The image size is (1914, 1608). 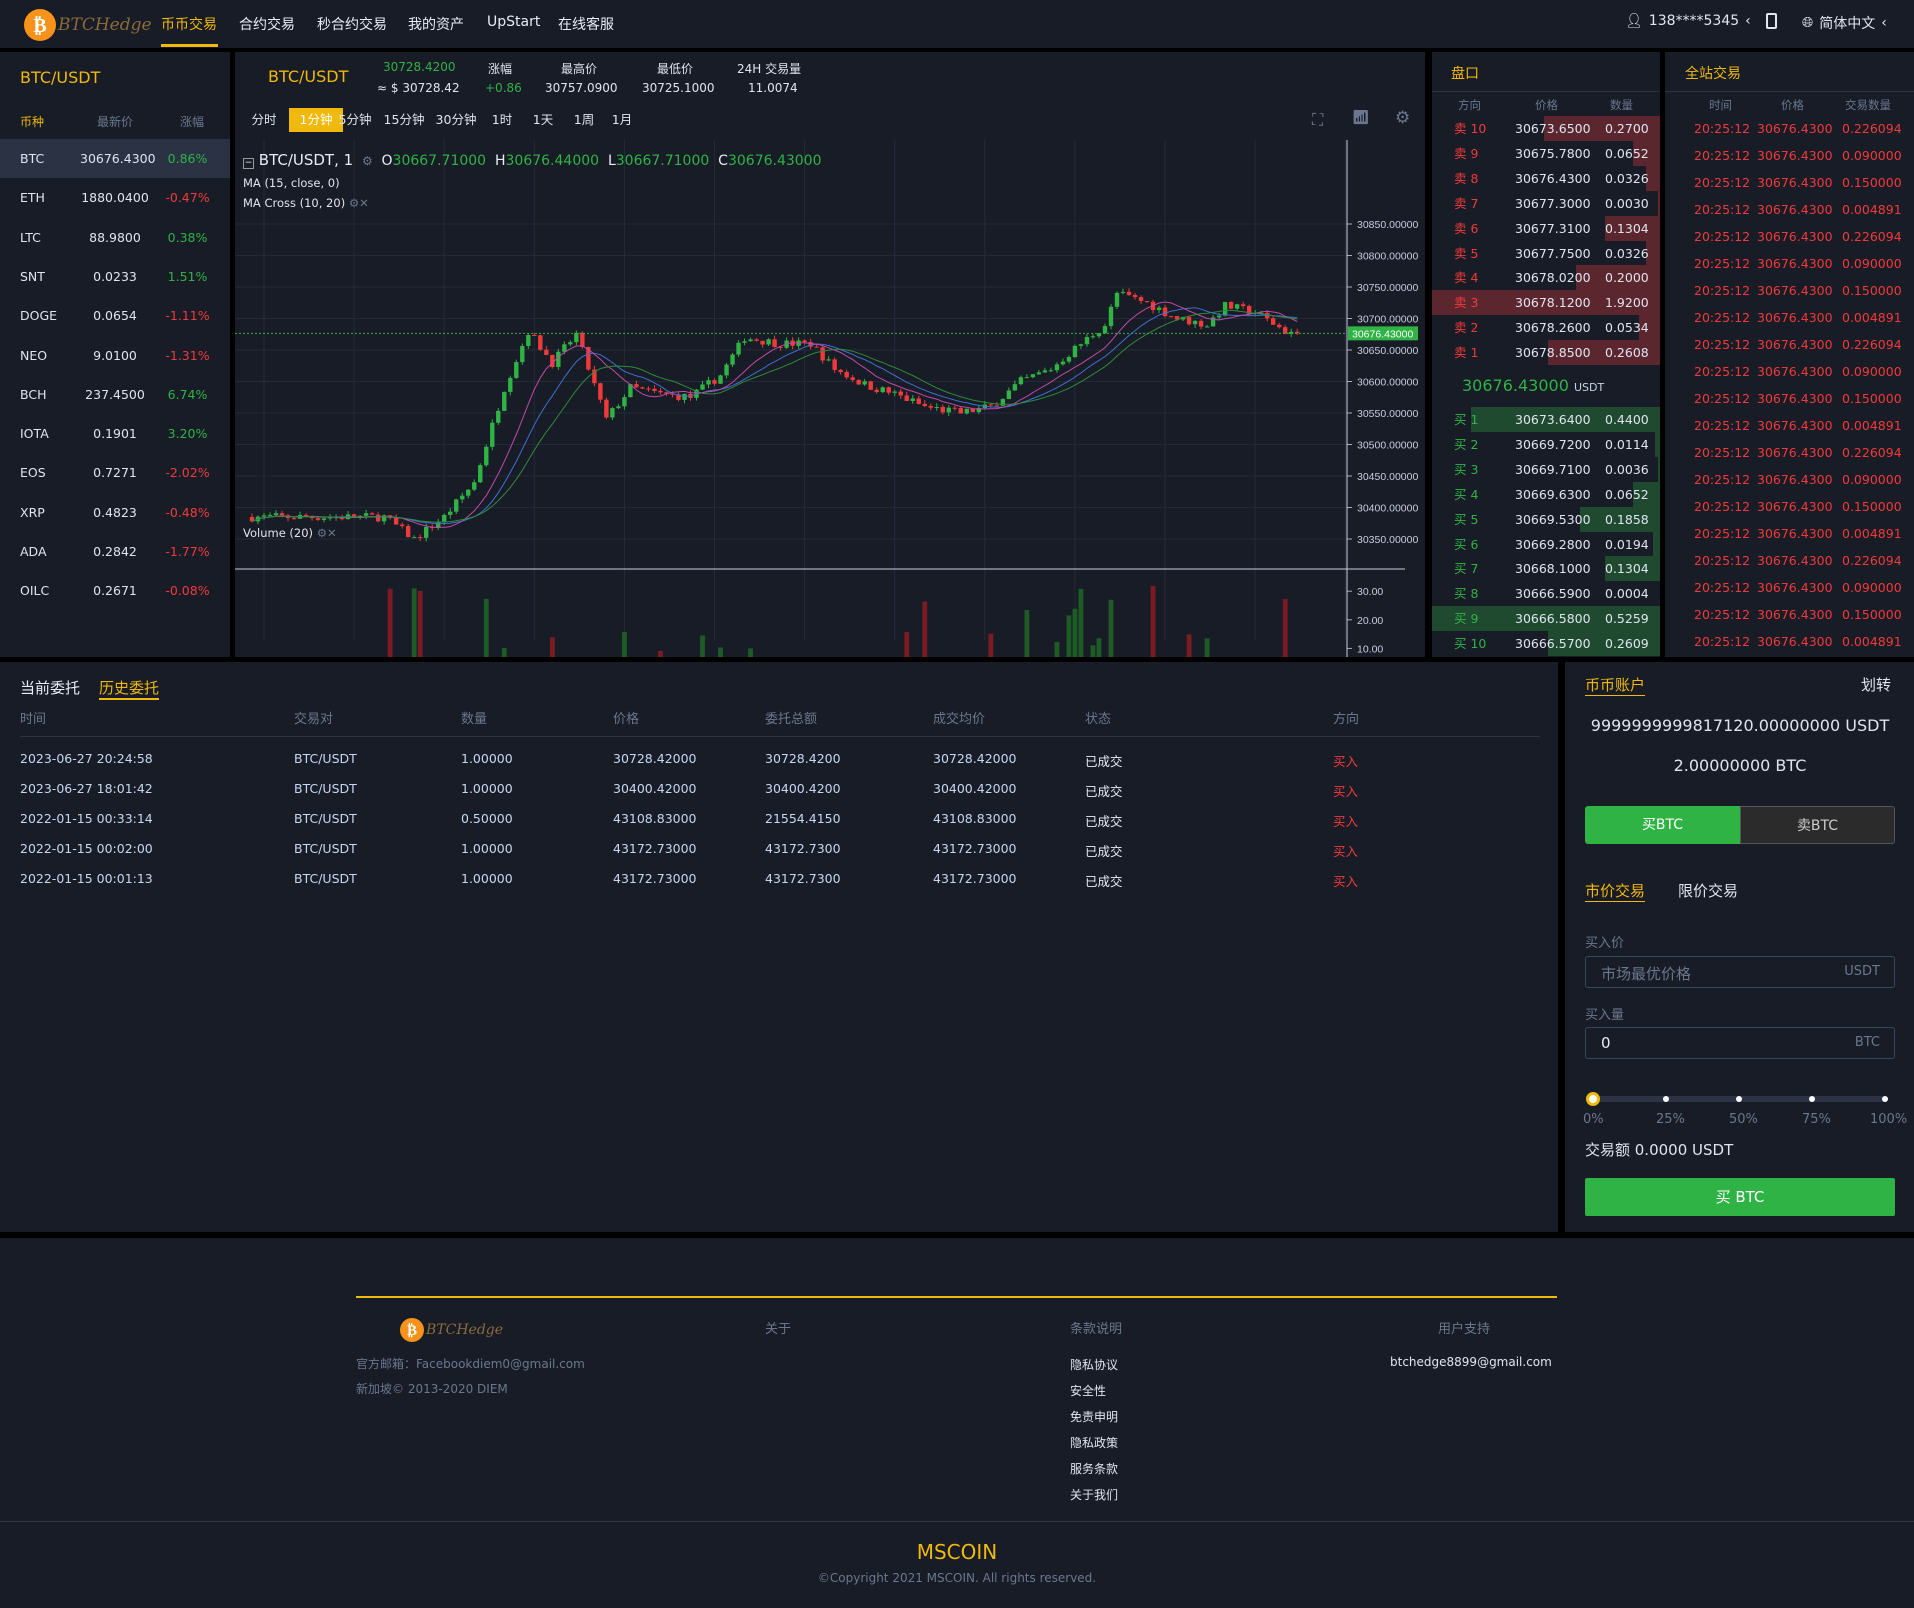 What do you see at coordinates (1740, 972) in the screenshot?
I see `price-input: 市场最优价格 USDT` at bounding box center [1740, 972].